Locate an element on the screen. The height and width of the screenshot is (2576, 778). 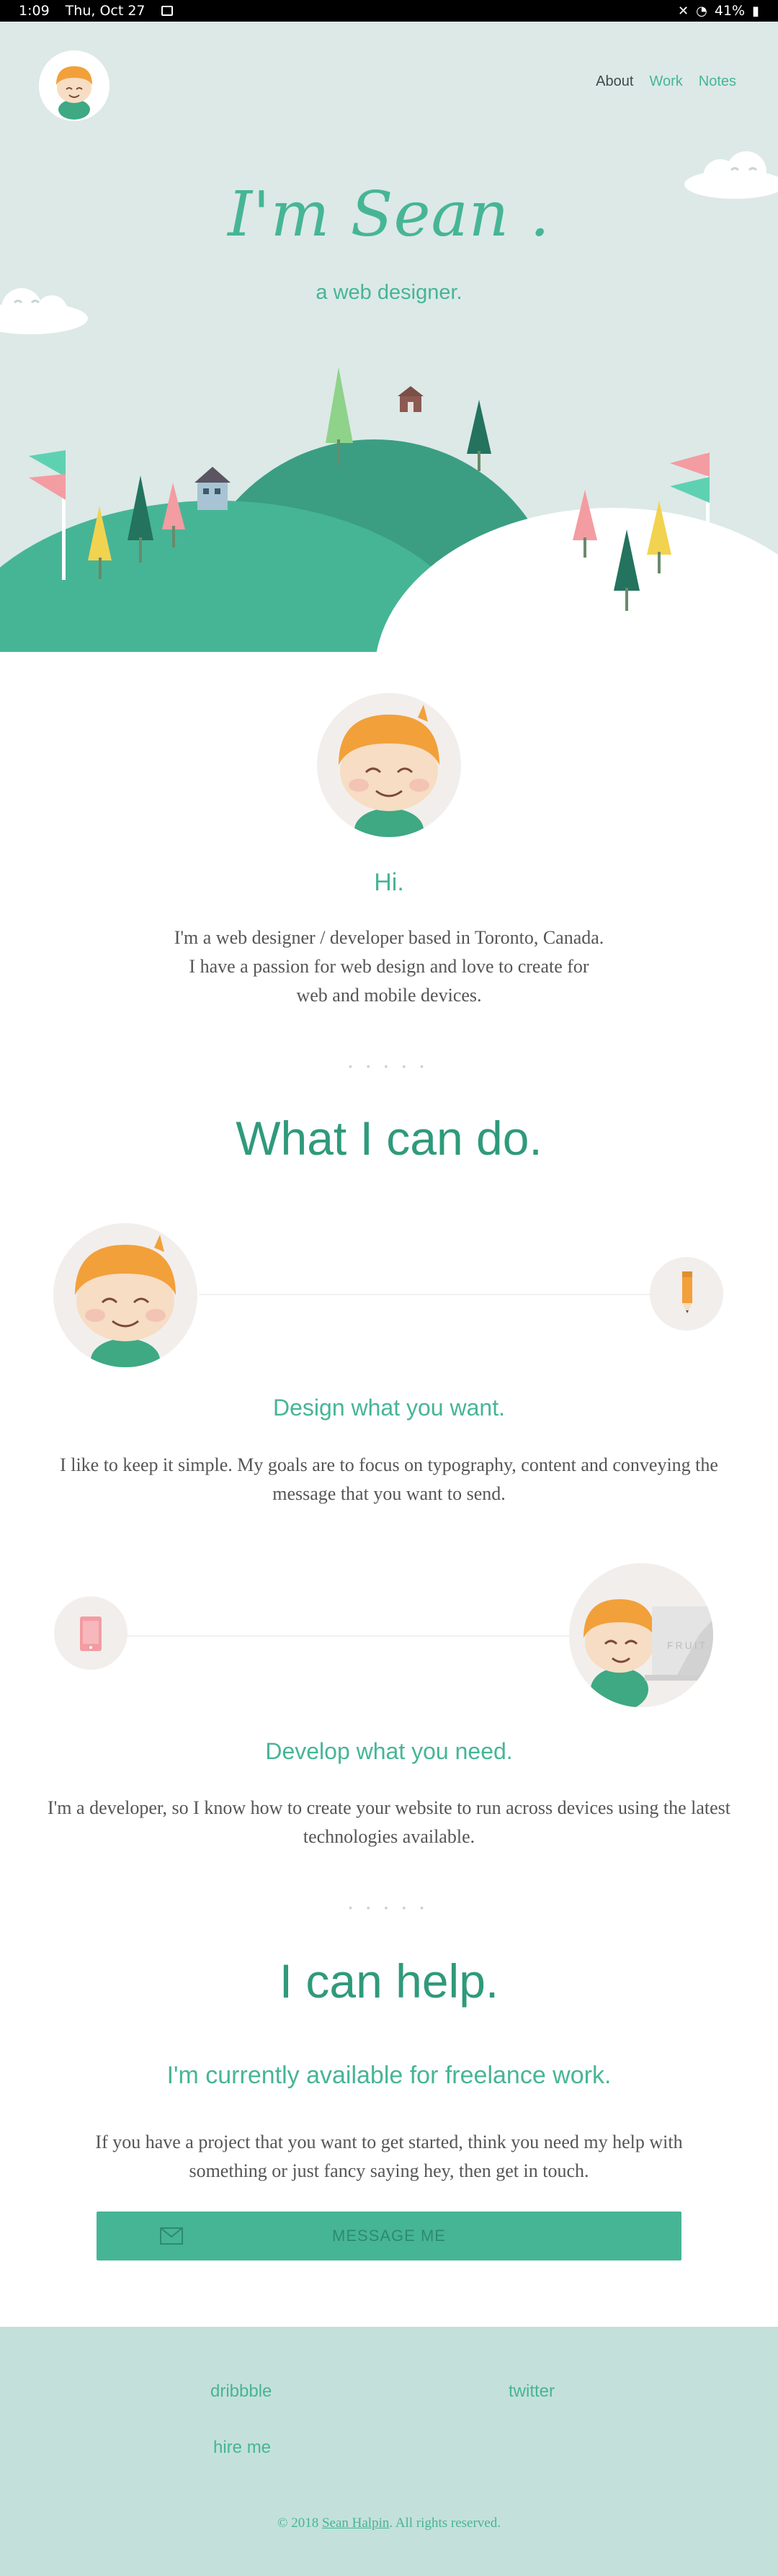
develop-avatar: FRUIT is located at coordinates (641, 1635).